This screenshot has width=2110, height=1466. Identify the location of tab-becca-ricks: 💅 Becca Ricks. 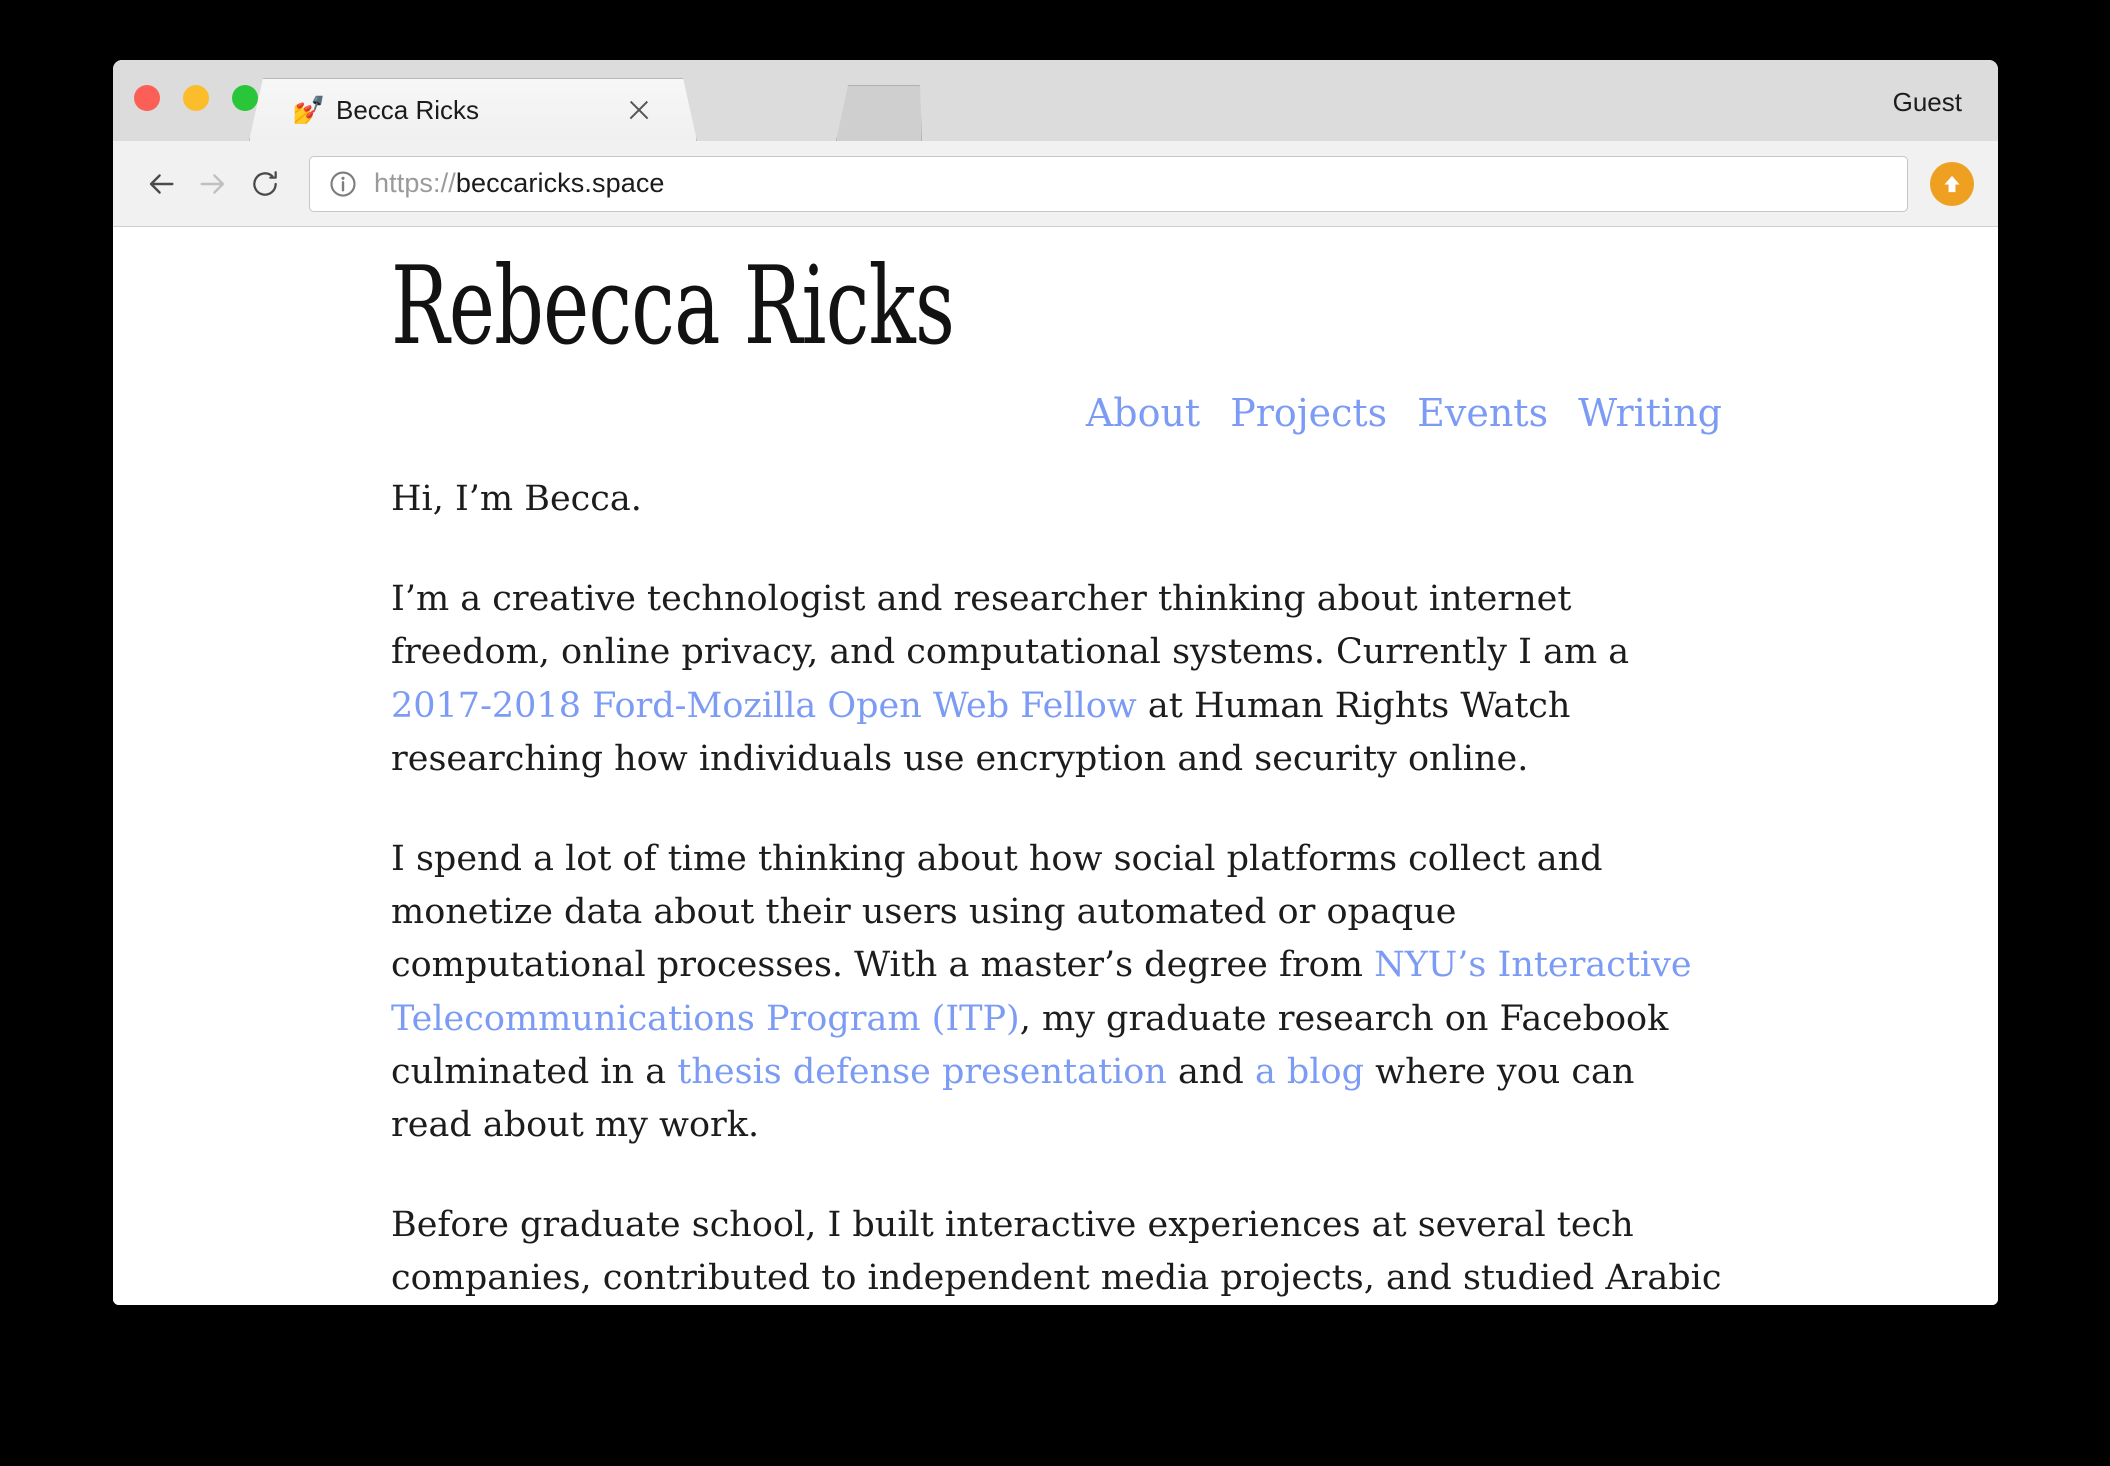
(473, 109).